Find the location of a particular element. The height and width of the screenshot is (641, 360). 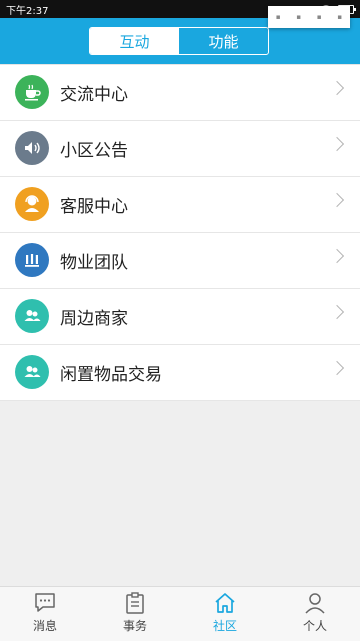

tab-profile: 个人 is located at coordinates (315, 614).